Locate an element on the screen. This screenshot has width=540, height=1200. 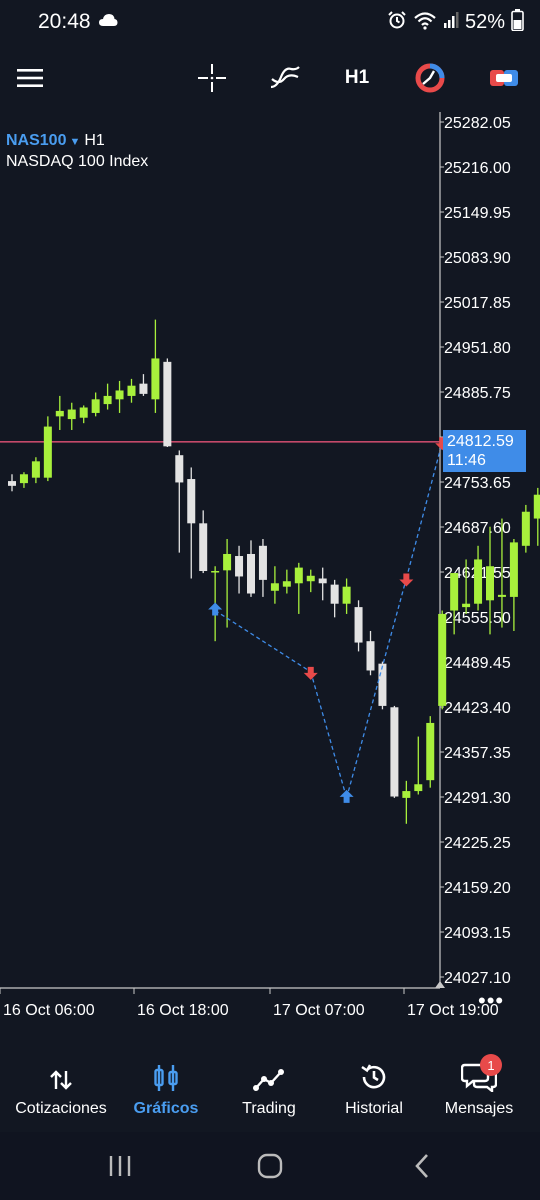
trade-panel-icon is located at coordinates (430, 78).